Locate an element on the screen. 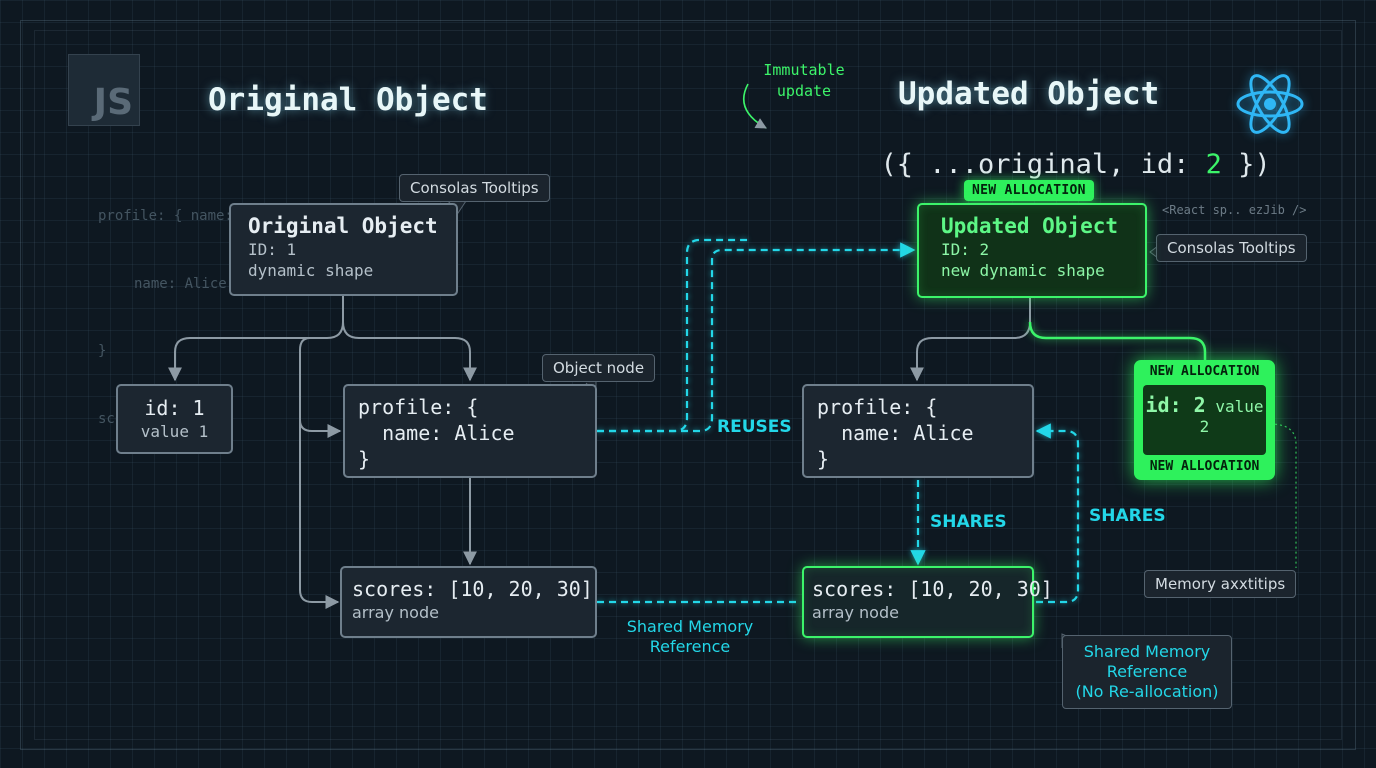 This screenshot has height=768, width=1376. node-original-shape: dynamic shape is located at coordinates (311, 270).